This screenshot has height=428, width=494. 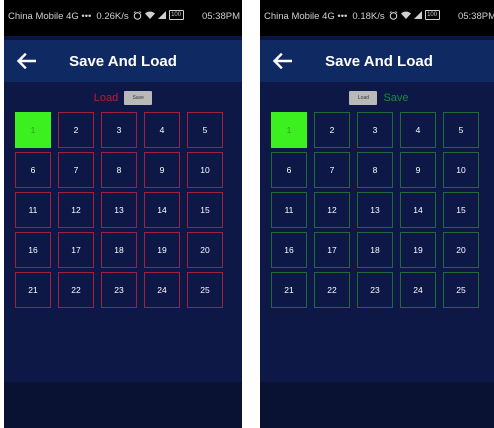 I want to click on network-speed: 0.18K/s, so click(x=368, y=16).